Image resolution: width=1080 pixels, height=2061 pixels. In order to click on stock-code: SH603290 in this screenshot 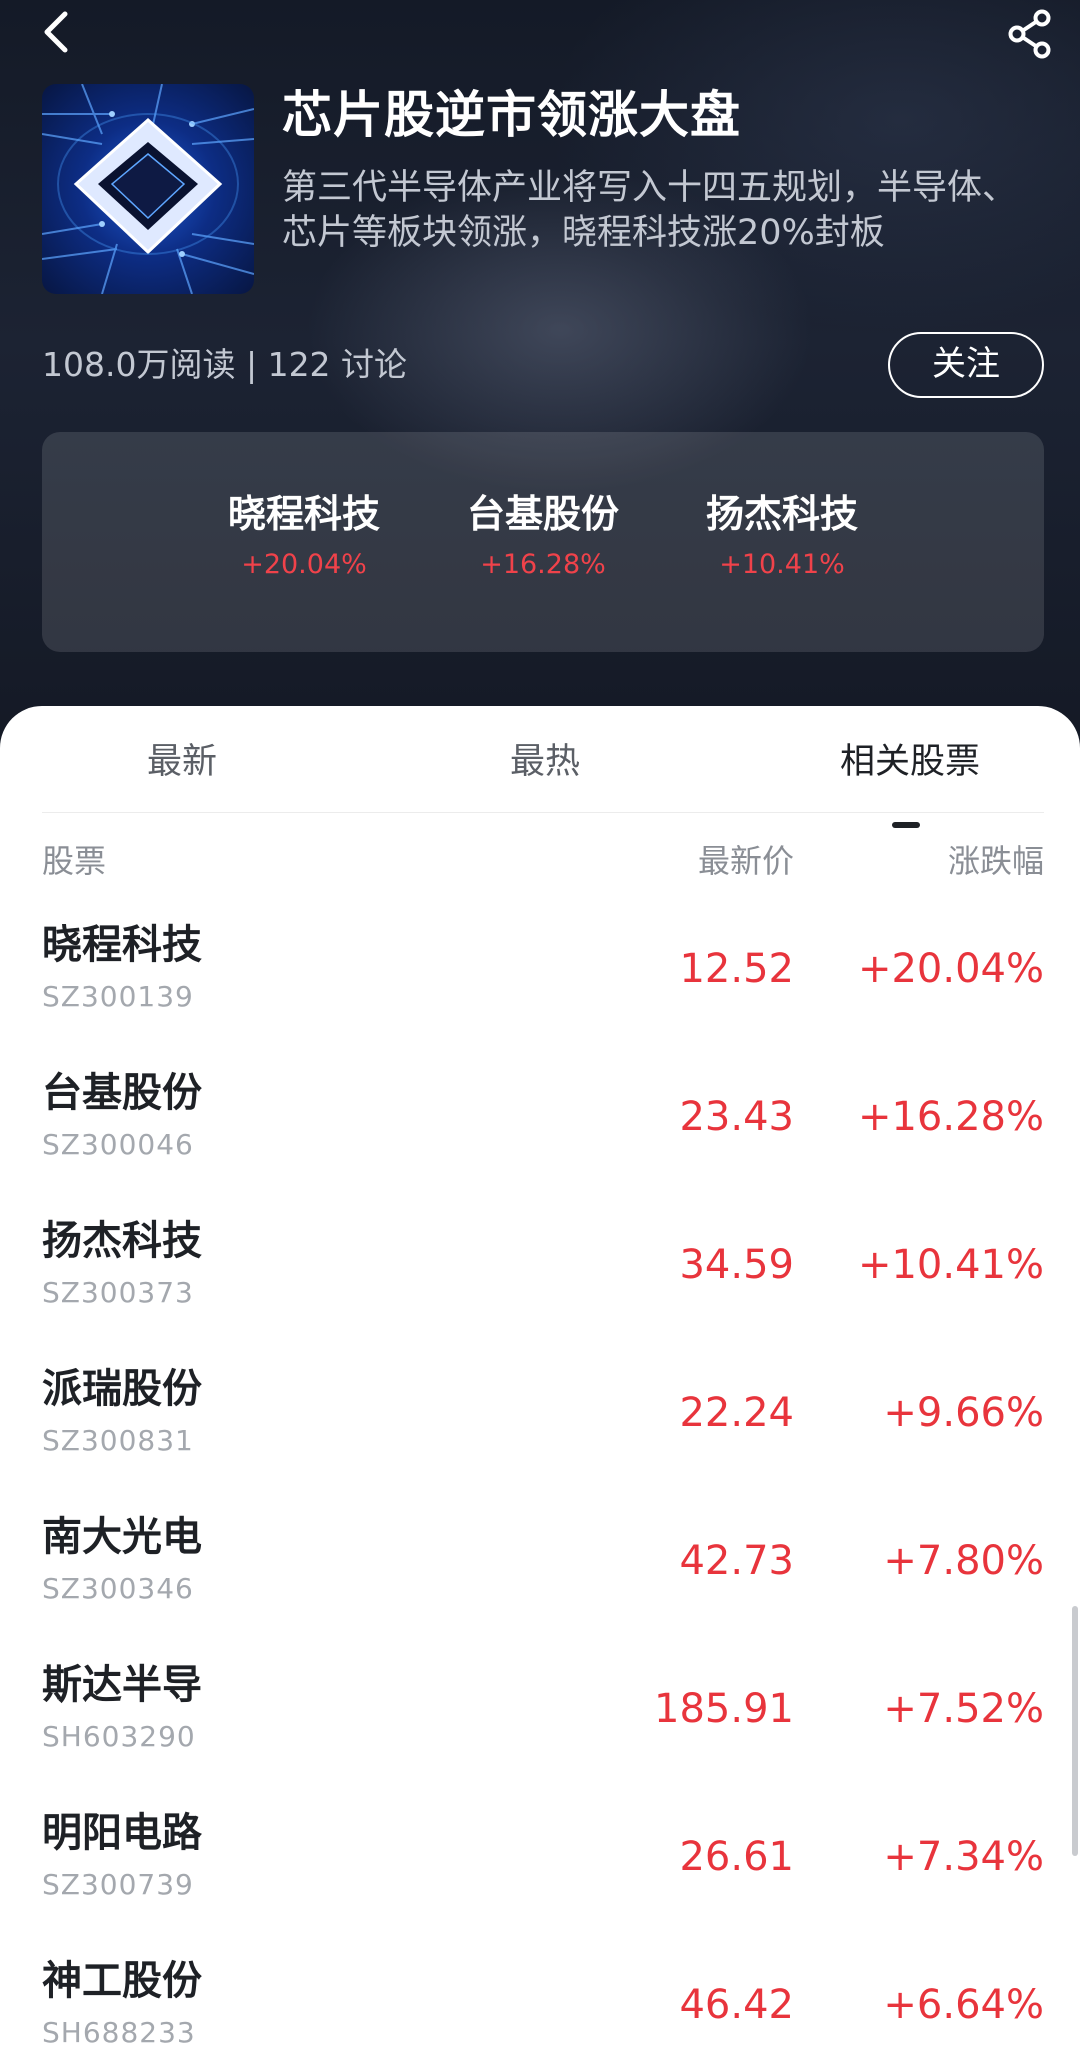, I will do `click(119, 1736)`.